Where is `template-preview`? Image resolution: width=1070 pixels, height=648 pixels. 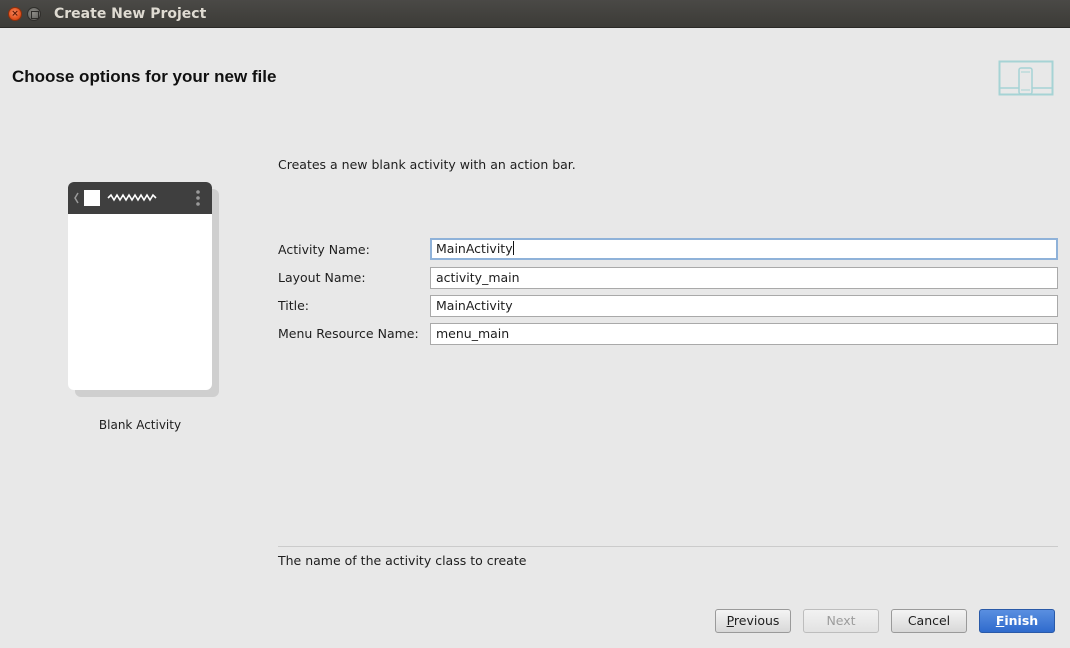
template-preview is located at coordinates (144, 290).